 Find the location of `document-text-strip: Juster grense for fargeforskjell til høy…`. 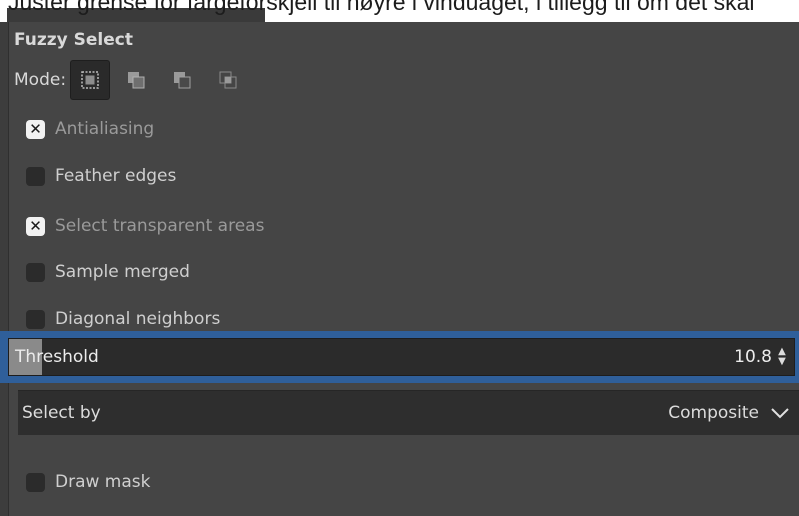

document-text-strip: Juster grense for fargeforskjell til høy… is located at coordinates (399, 11).